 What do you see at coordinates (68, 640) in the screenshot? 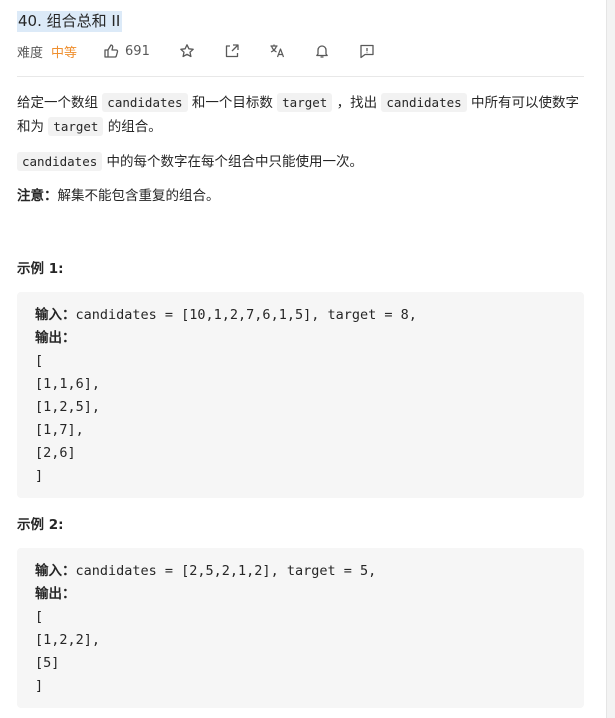
I see `output-line: [1,2,2],` at bounding box center [68, 640].